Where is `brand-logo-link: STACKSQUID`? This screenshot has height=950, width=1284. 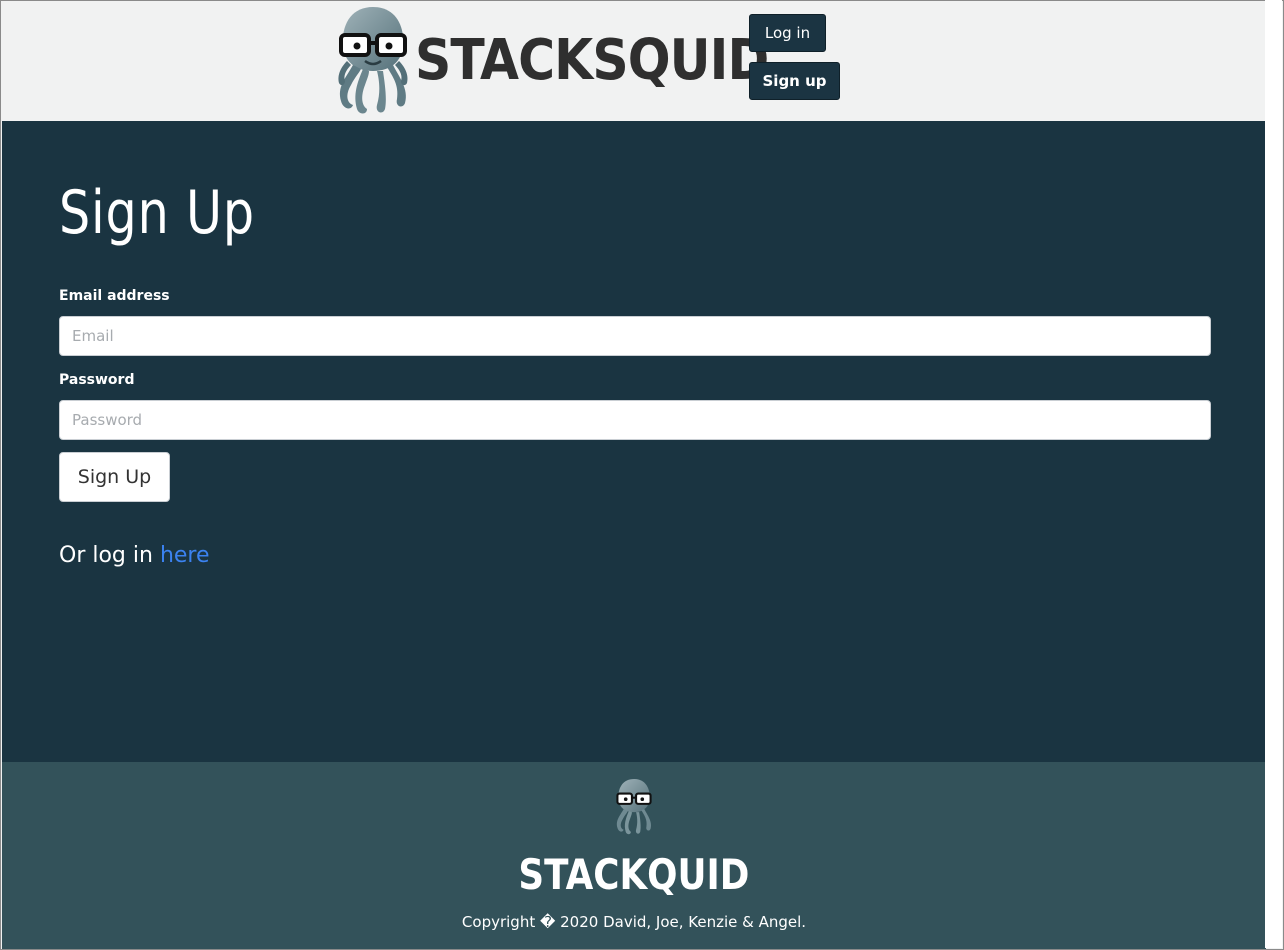 brand-logo-link: STACKSQUID is located at coordinates (571, 61).